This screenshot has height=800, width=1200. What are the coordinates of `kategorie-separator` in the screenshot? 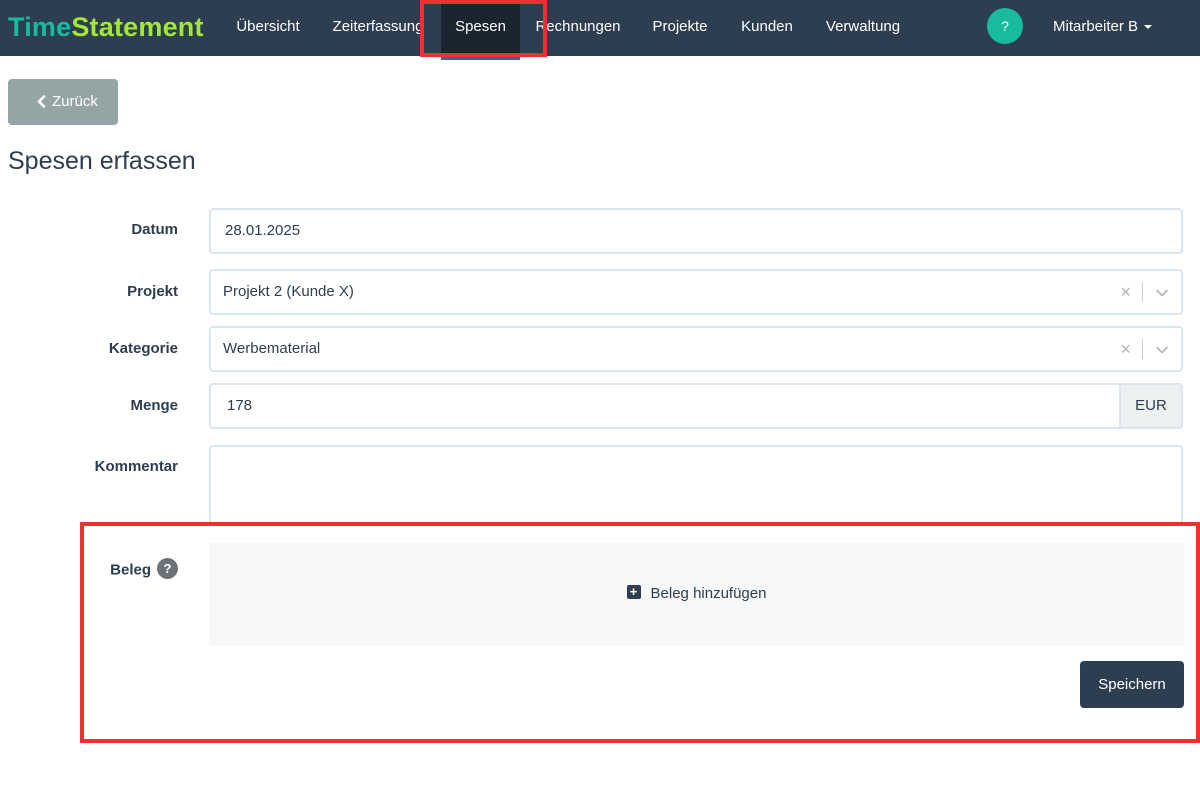 It's located at (1142, 349).